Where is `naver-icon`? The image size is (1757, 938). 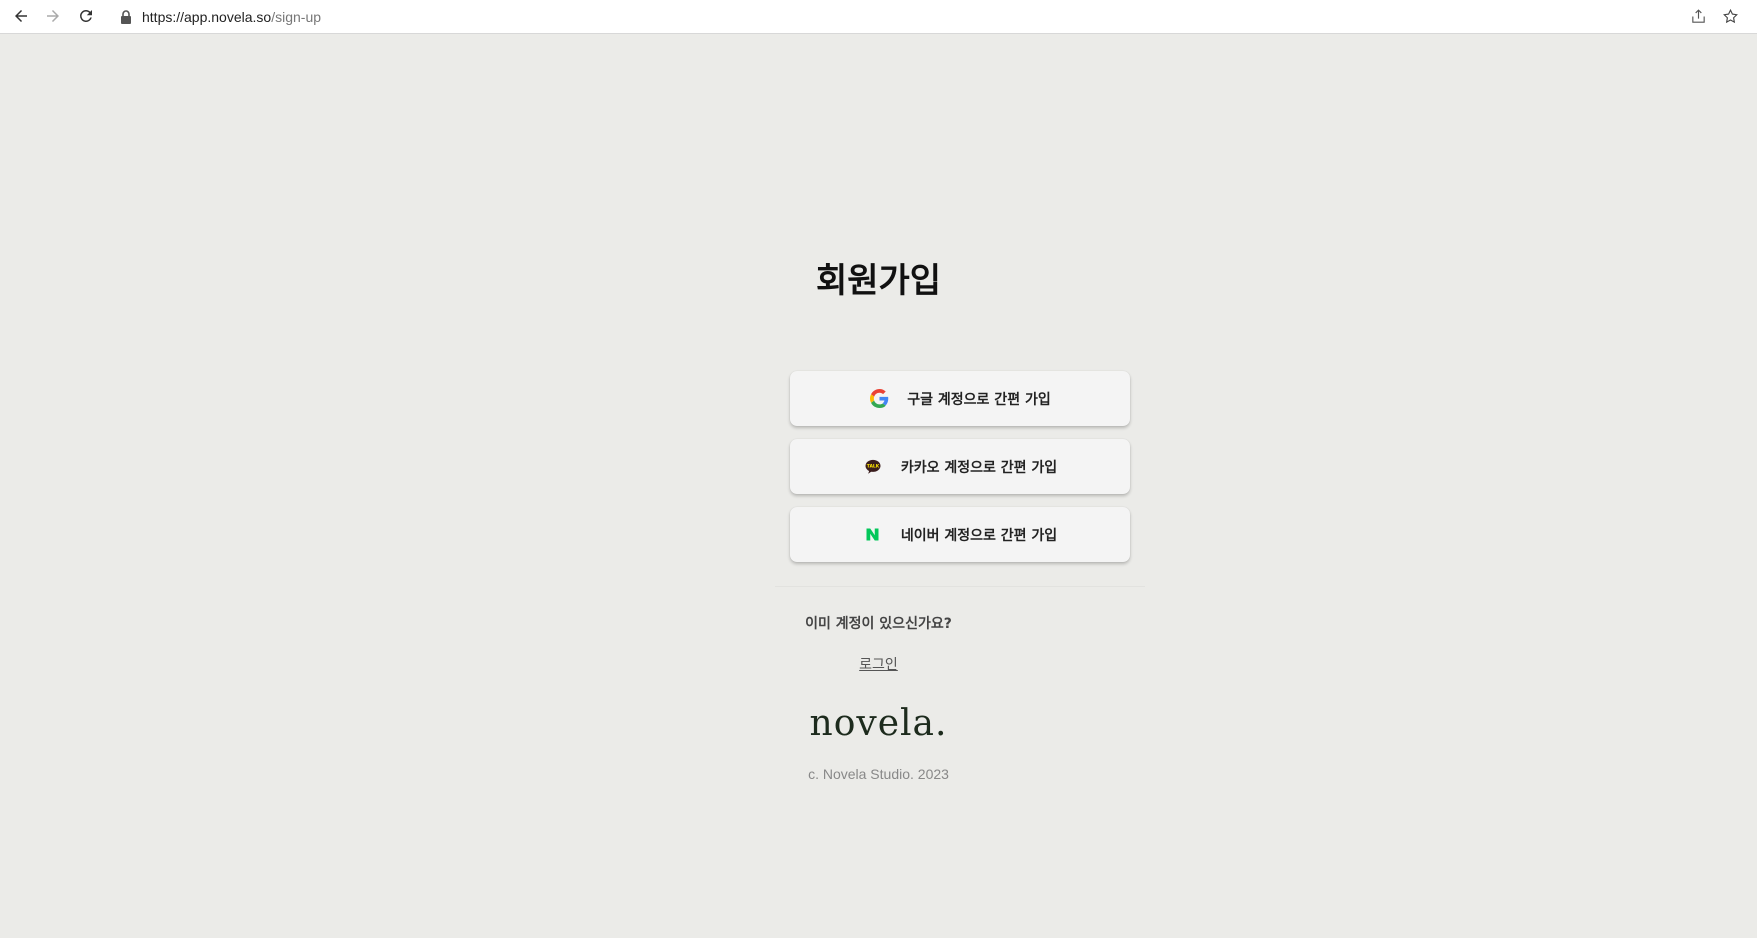 naver-icon is located at coordinates (873, 535).